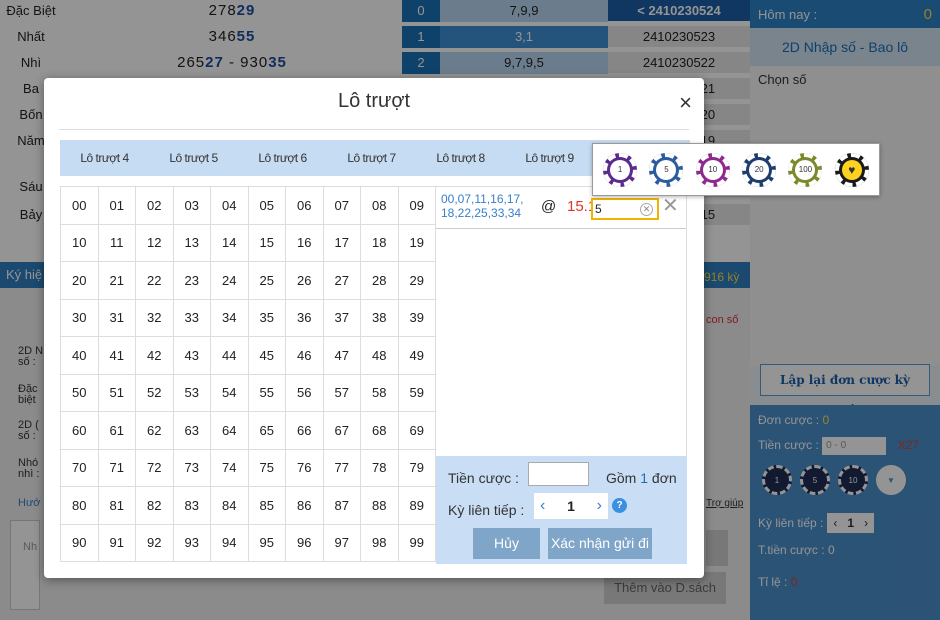 The width and height of the screenshot is (940, 620). Describe the element at coordinates (416, 467) in the screenshot. I see `number-cell: 79` at that location.